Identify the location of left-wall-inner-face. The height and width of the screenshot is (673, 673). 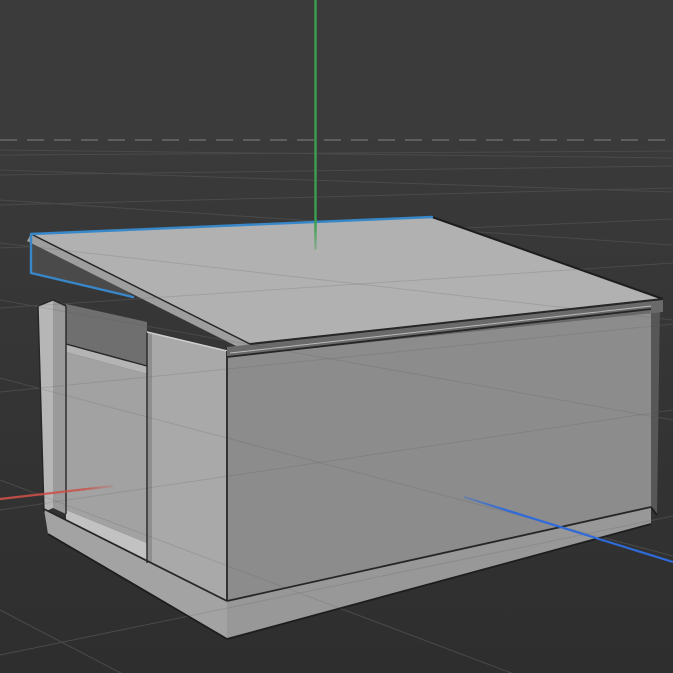
(59, 407).